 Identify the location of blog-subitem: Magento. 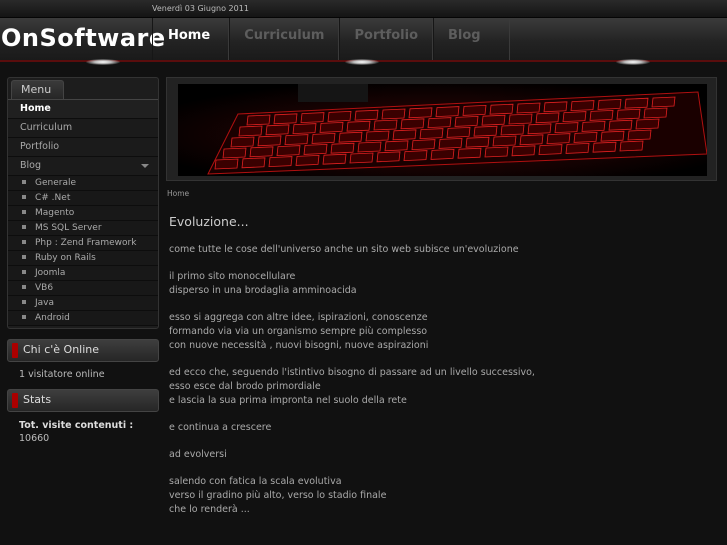
(83, 213).